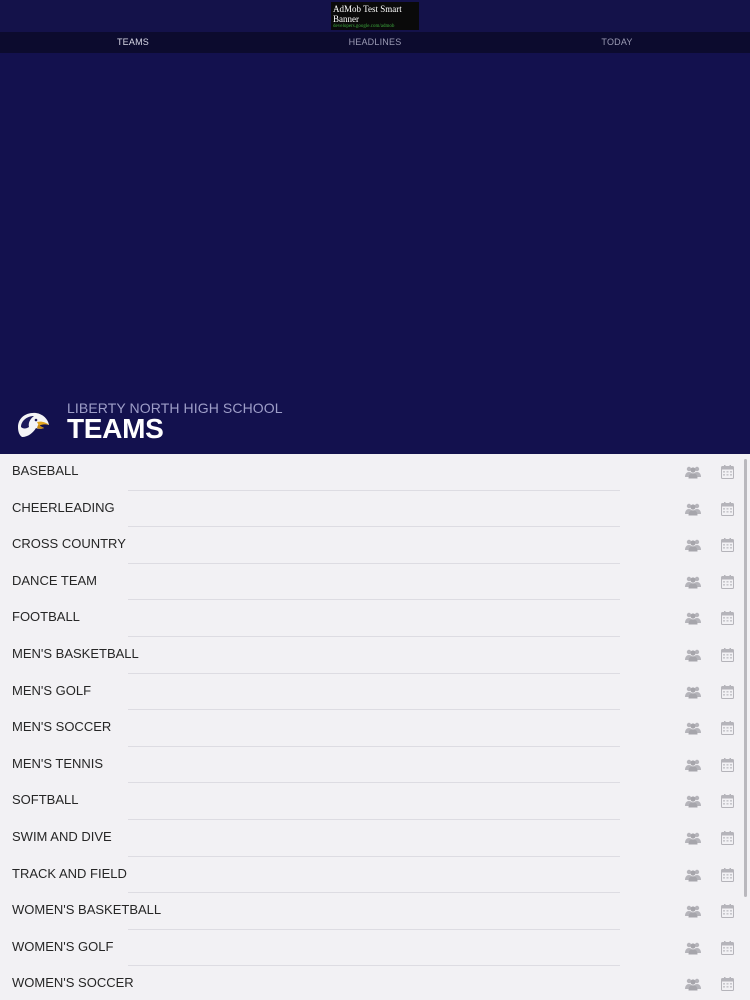 The height and width of the screenshot is (1000, 750). Describe the element at coordinates (375, 948) in the screenshot. I see `team-row: WOMEN'S GOLF` at that location.